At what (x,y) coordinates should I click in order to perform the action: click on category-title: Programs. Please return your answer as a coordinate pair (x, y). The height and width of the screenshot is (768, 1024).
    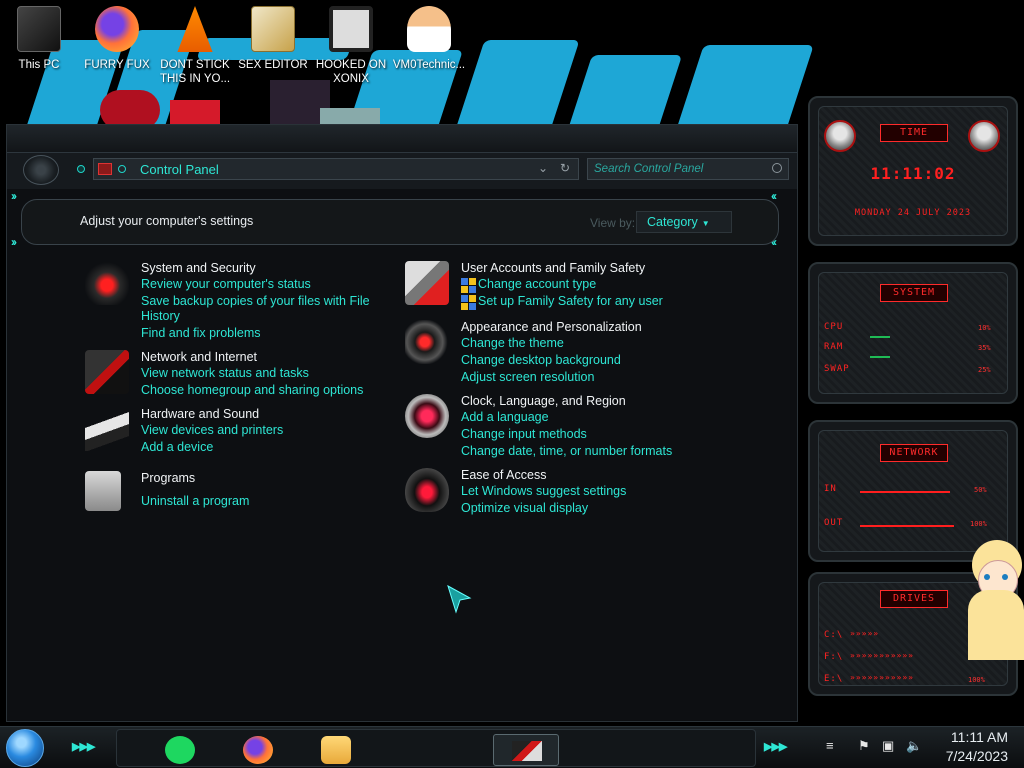
    Looking at the image, I should click on (168, 478).